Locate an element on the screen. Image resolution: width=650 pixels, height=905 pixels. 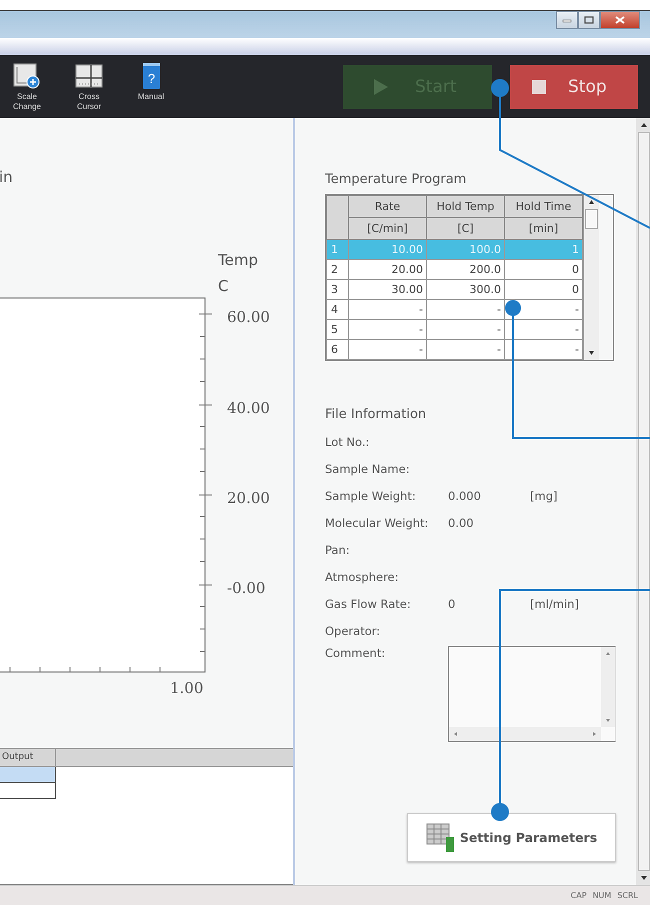
field-label: Comment: is located at coordinates (355, 654).